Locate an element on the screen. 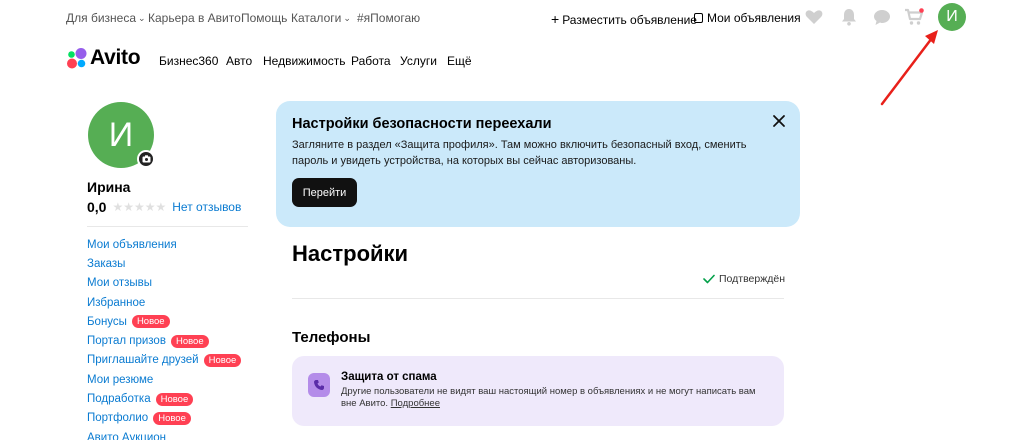  sidebar-item: Мои объявления is located at coordinates (164, 244).